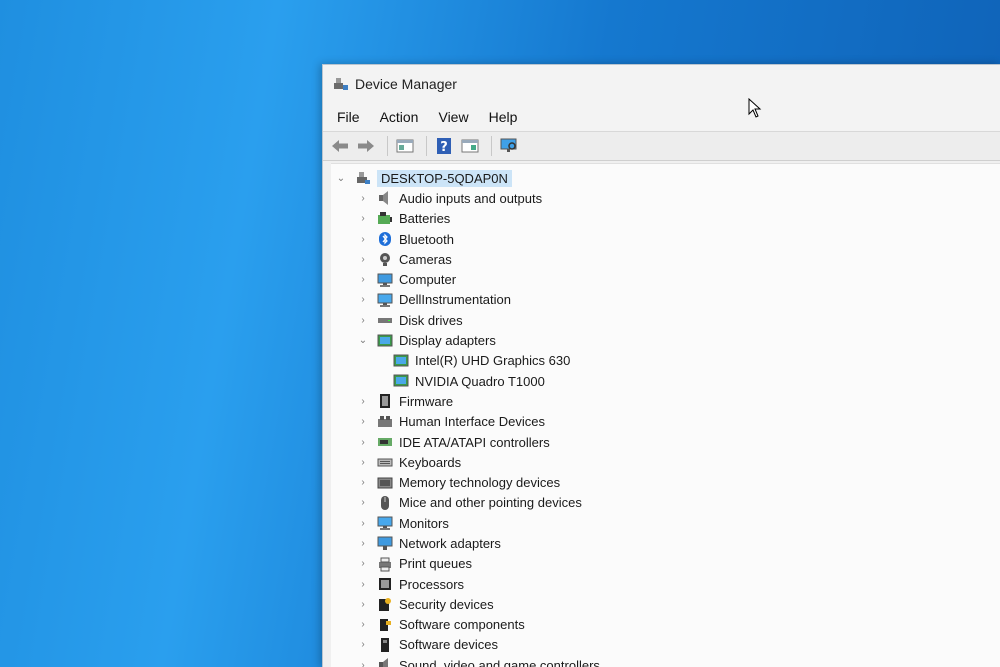  I want to click on tree-category: › Cameras, so click(665, 259).